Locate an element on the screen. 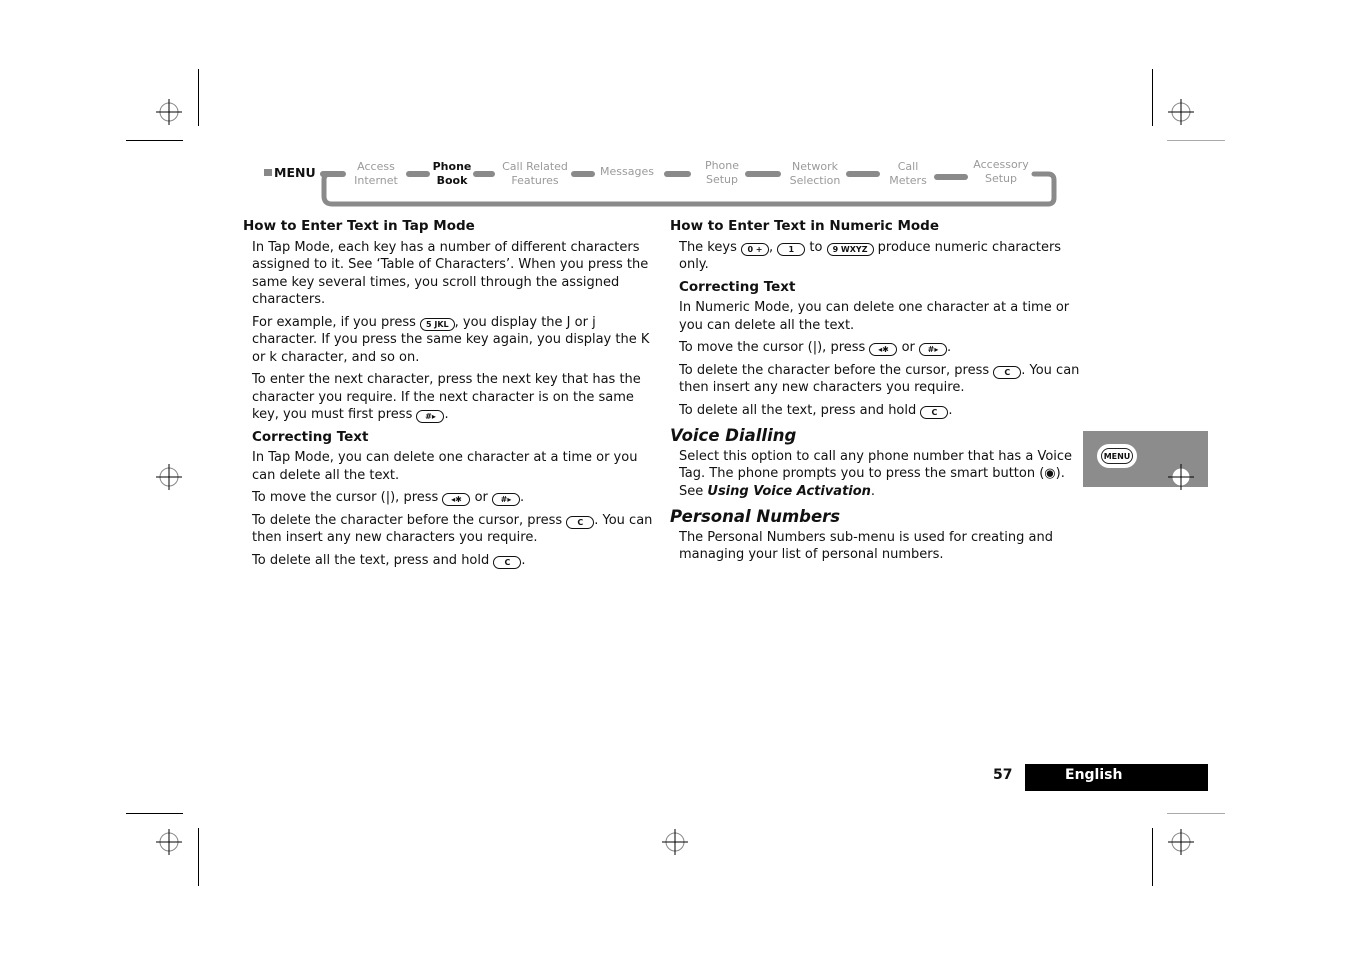 Image resolution: width=1351 pixels, height=954 pixels. nav-item-network-selection: Network Selection is located at coordinates (815, 174).